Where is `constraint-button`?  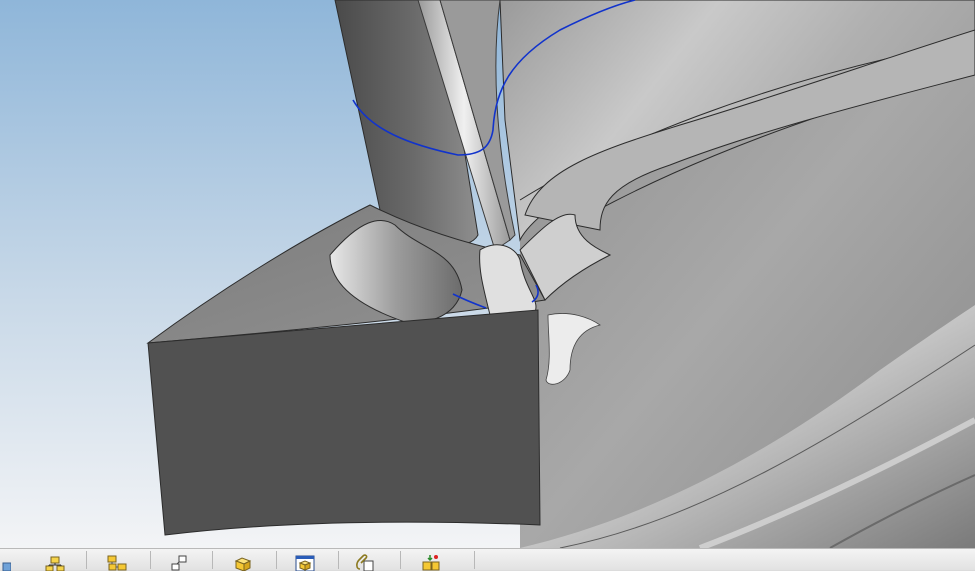
constraint-button is located at coordinates (179, 561).